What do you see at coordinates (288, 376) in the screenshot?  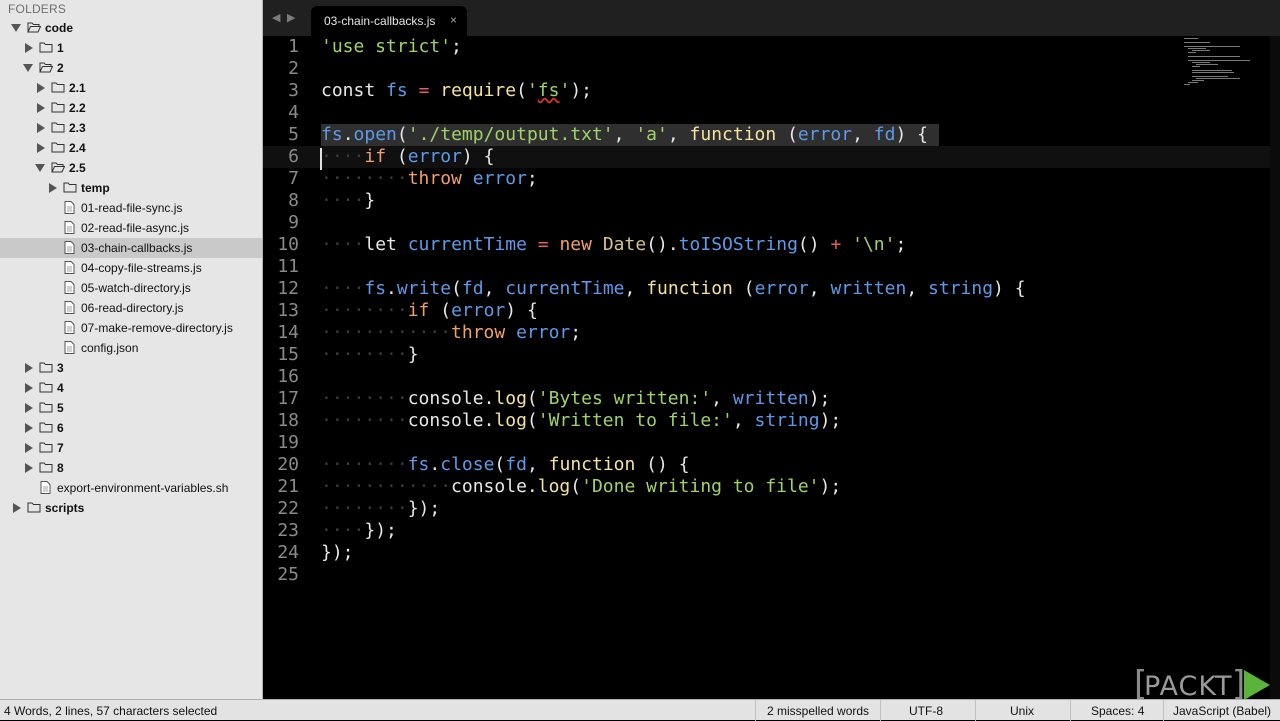 I see `line-number: 16` at bounding box center [288, 376].